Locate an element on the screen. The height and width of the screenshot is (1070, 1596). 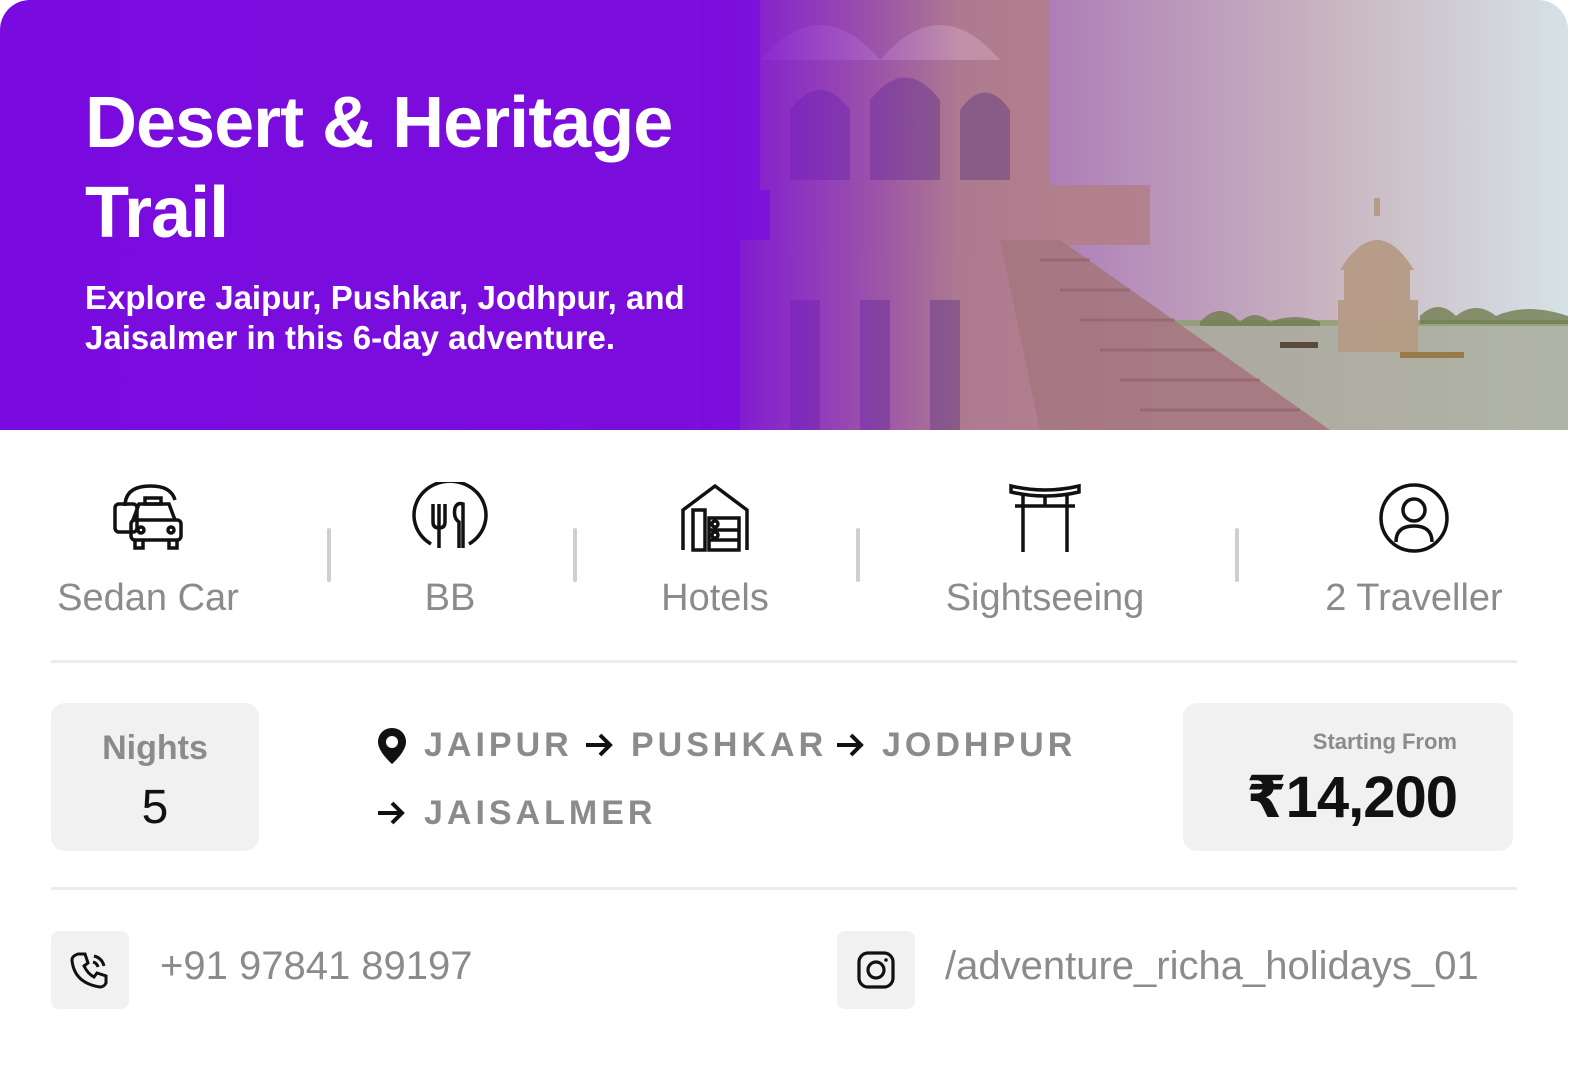
feature-label: Sedan Car is located at coordinates (148, 598).